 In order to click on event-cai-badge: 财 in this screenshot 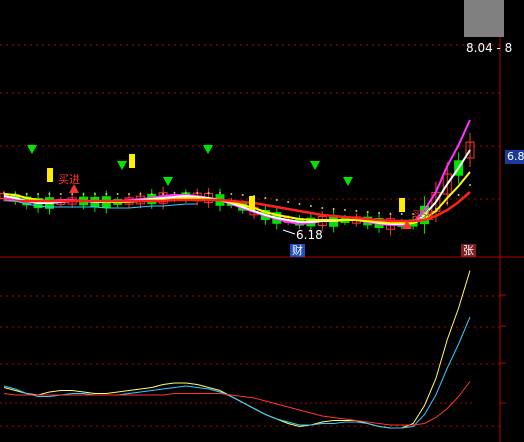, I will do `click(297, 250)`.